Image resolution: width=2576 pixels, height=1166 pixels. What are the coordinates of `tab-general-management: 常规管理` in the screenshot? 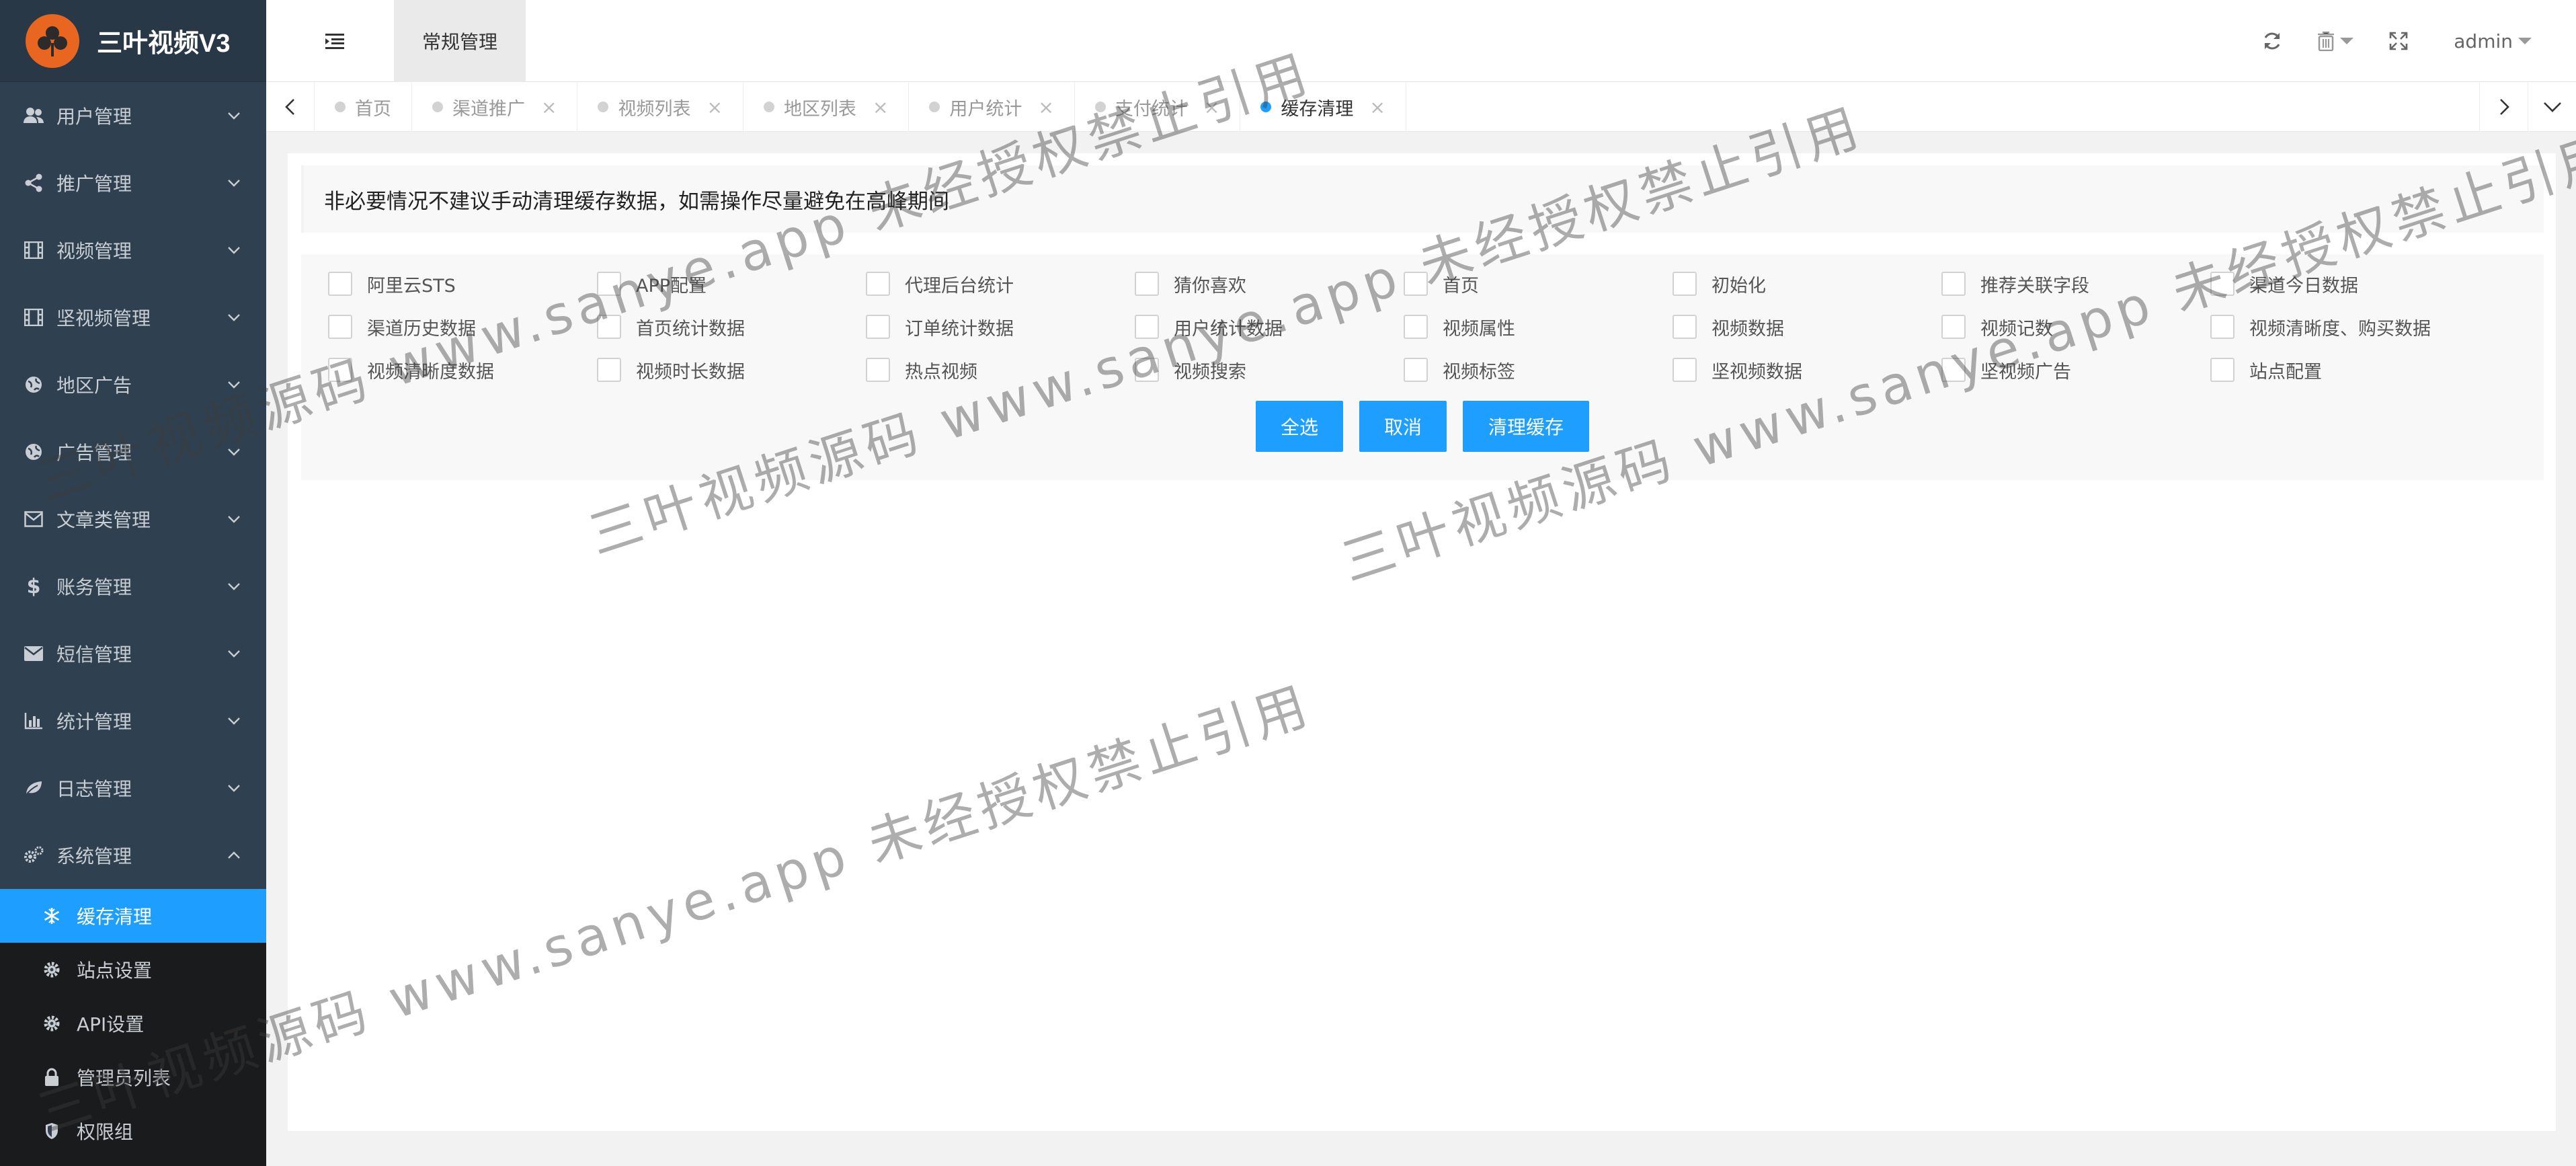 It's located at (460, 41).